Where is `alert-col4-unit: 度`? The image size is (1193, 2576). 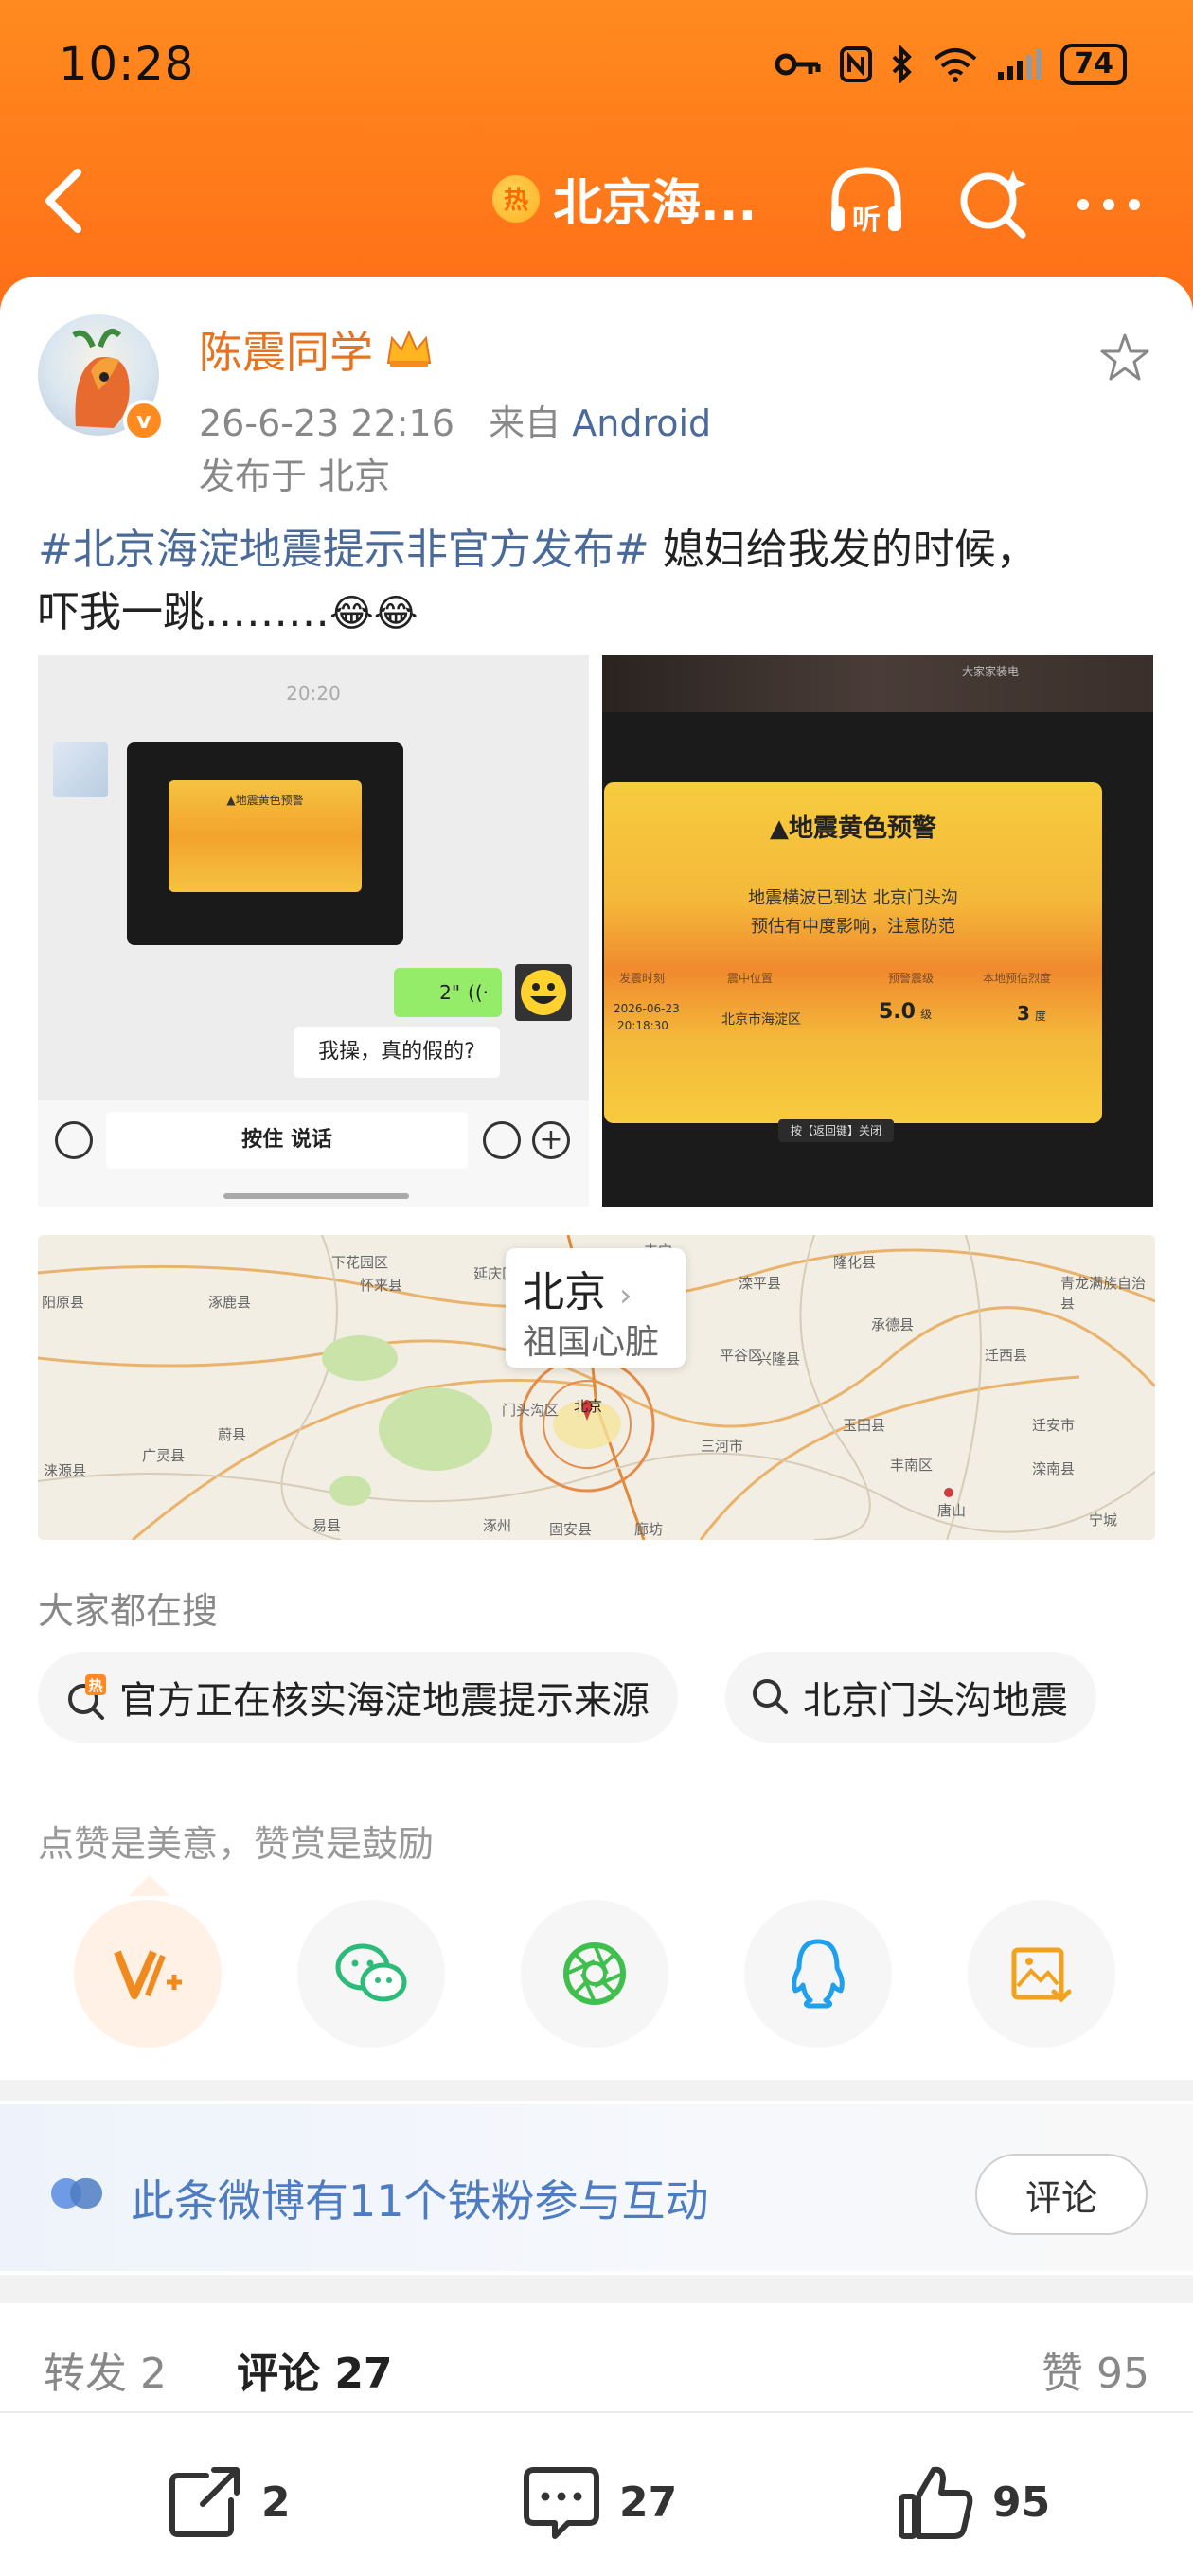
alert-col4-unit: 度 is located at coordinates (1041, 1016).